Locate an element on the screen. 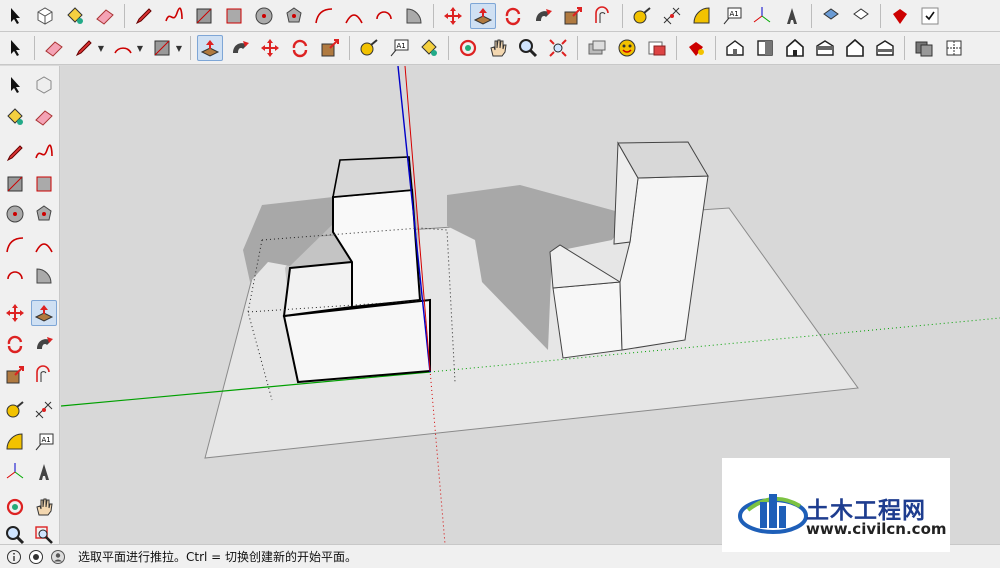 The width and height of the screenshot is (1000, 568). credits-icon is located at coordinates (36, 557).